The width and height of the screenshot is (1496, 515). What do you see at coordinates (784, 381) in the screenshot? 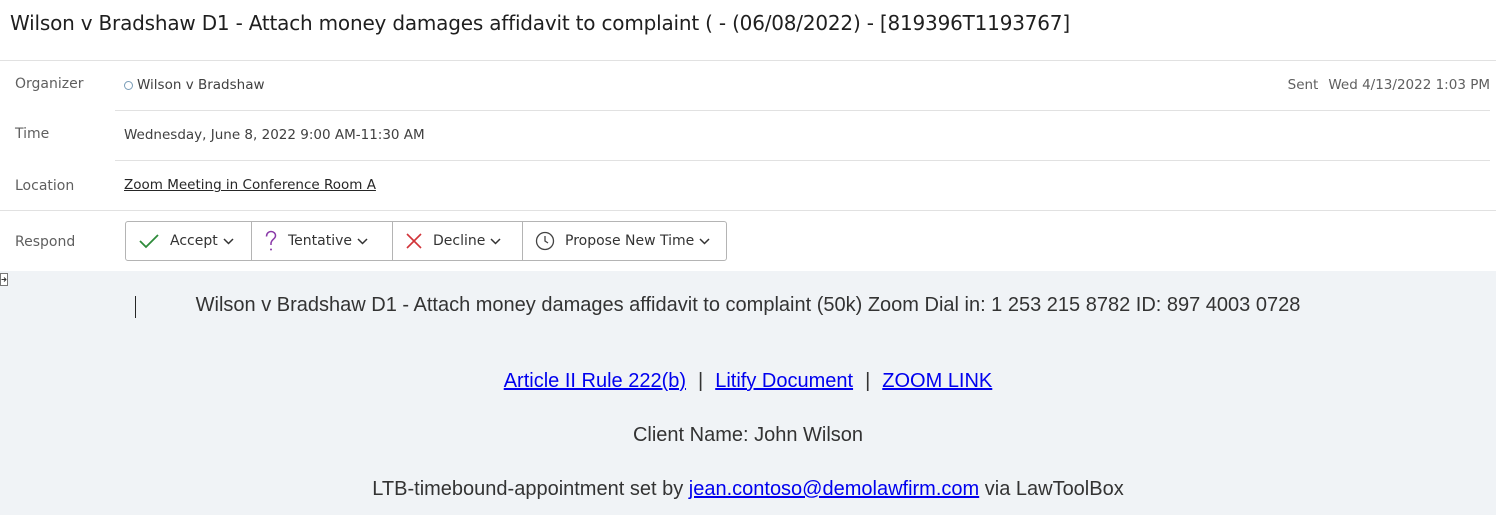
I see `litify-document-link: Litify Document` at bounding box center [784, 381].